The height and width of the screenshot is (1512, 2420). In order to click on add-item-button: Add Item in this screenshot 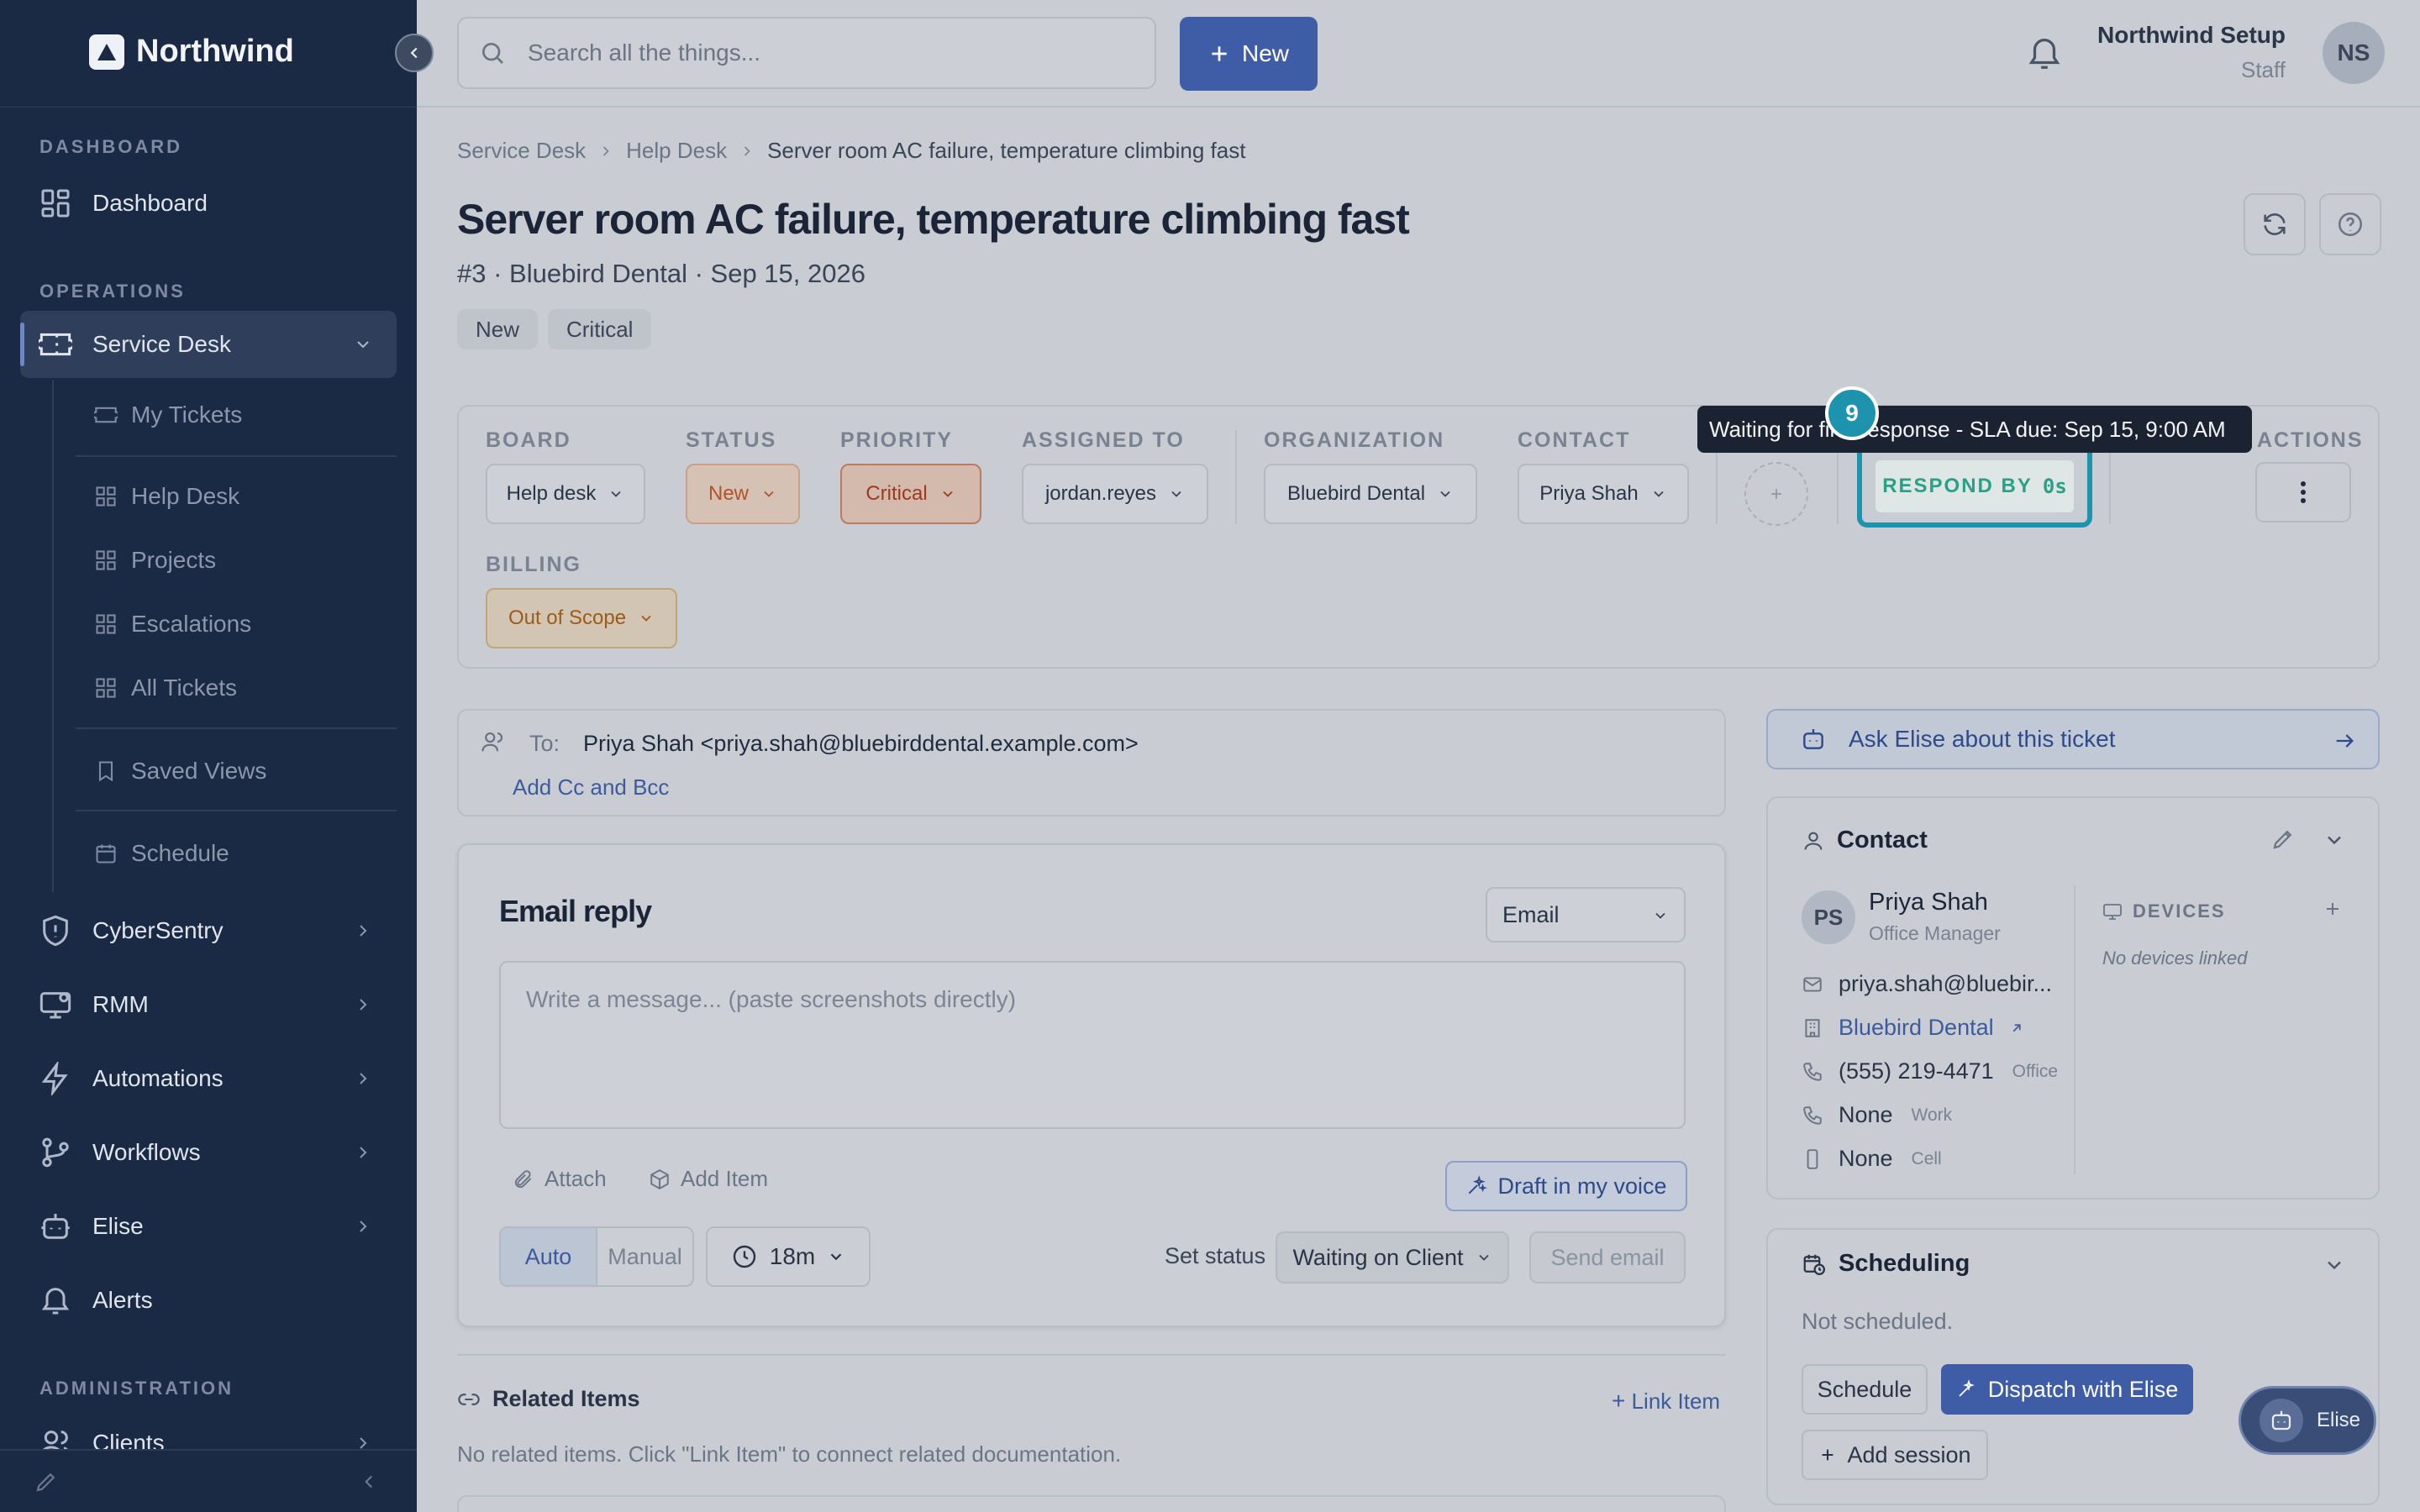, I will do `click(708, 1179)`.